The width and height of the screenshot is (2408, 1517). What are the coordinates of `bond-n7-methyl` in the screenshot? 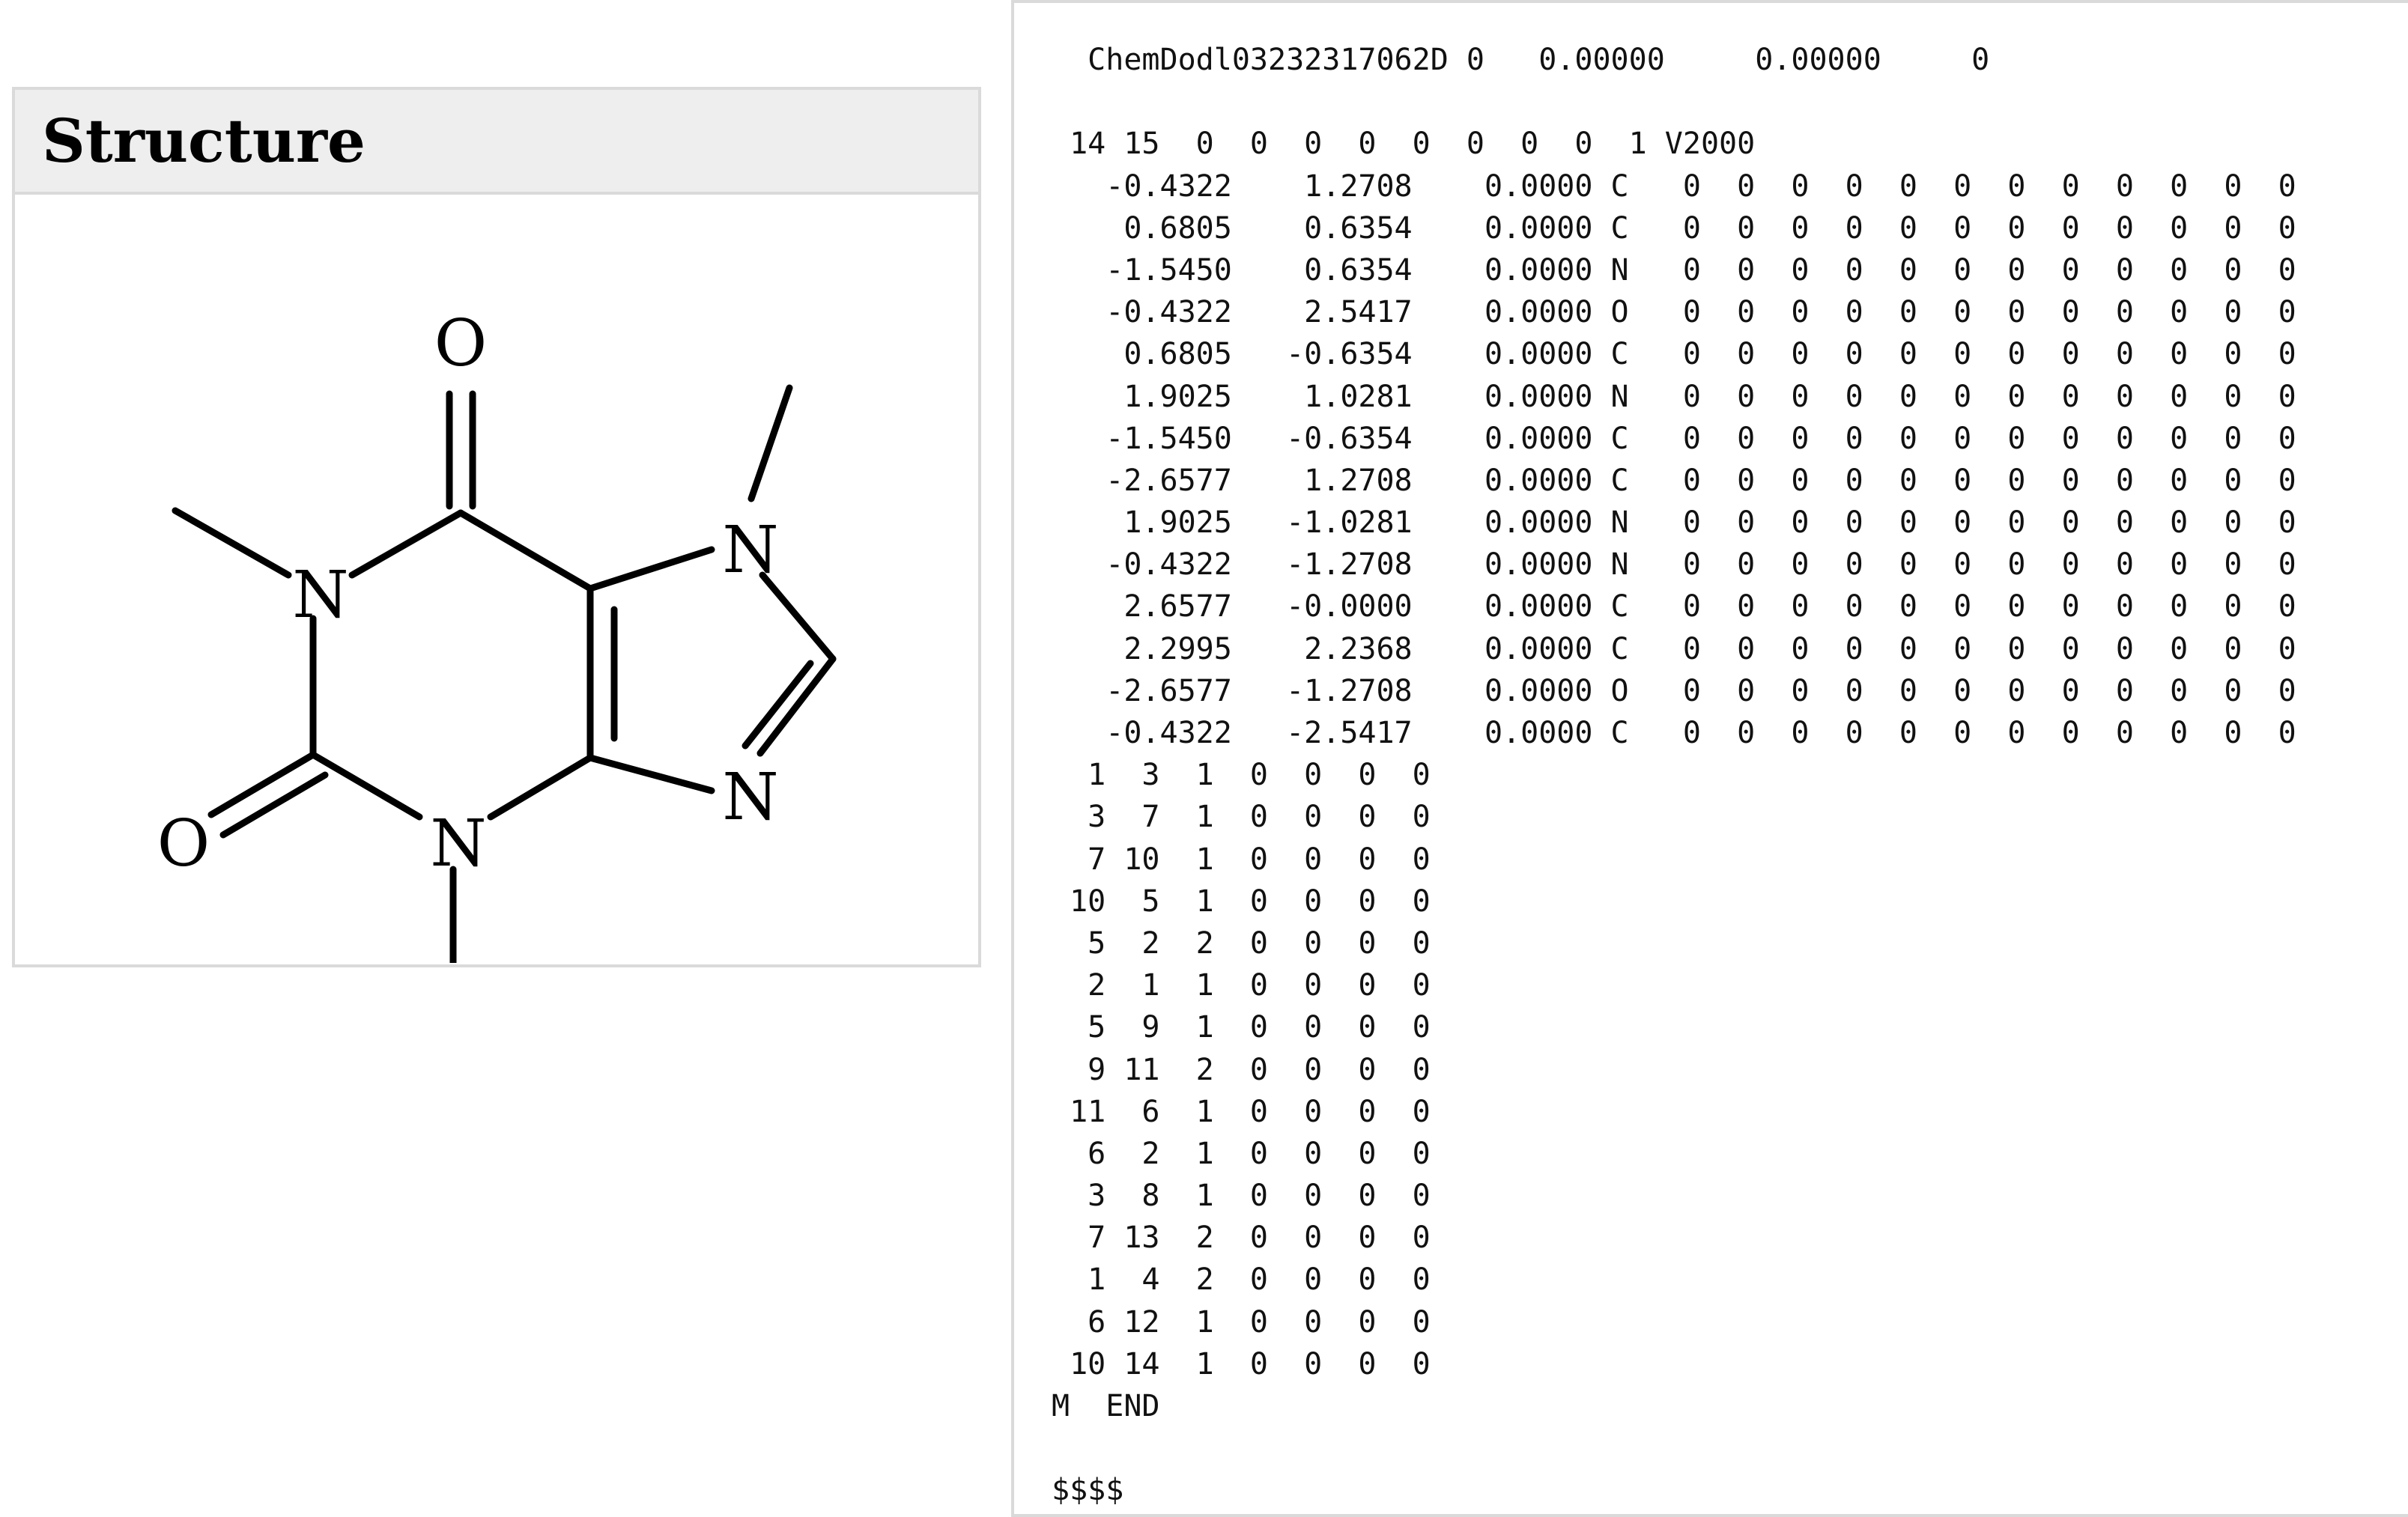 It's located at (770, 443).